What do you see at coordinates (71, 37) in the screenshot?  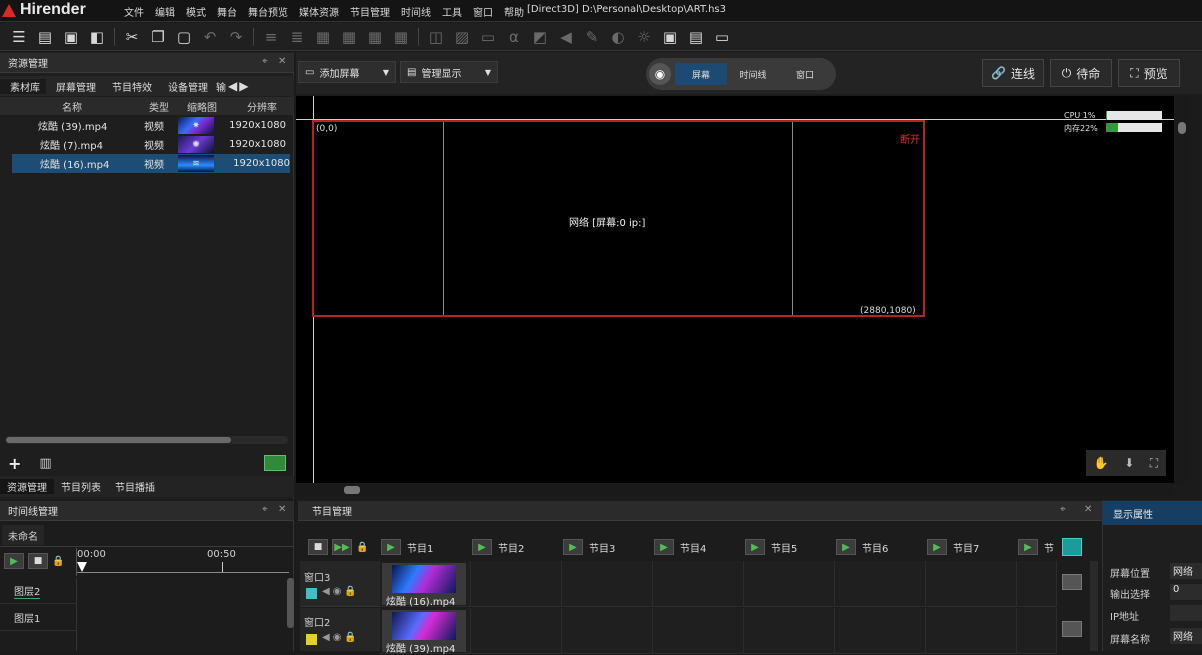 I see `save-icon: ▣` at bounding box center [71, 37].